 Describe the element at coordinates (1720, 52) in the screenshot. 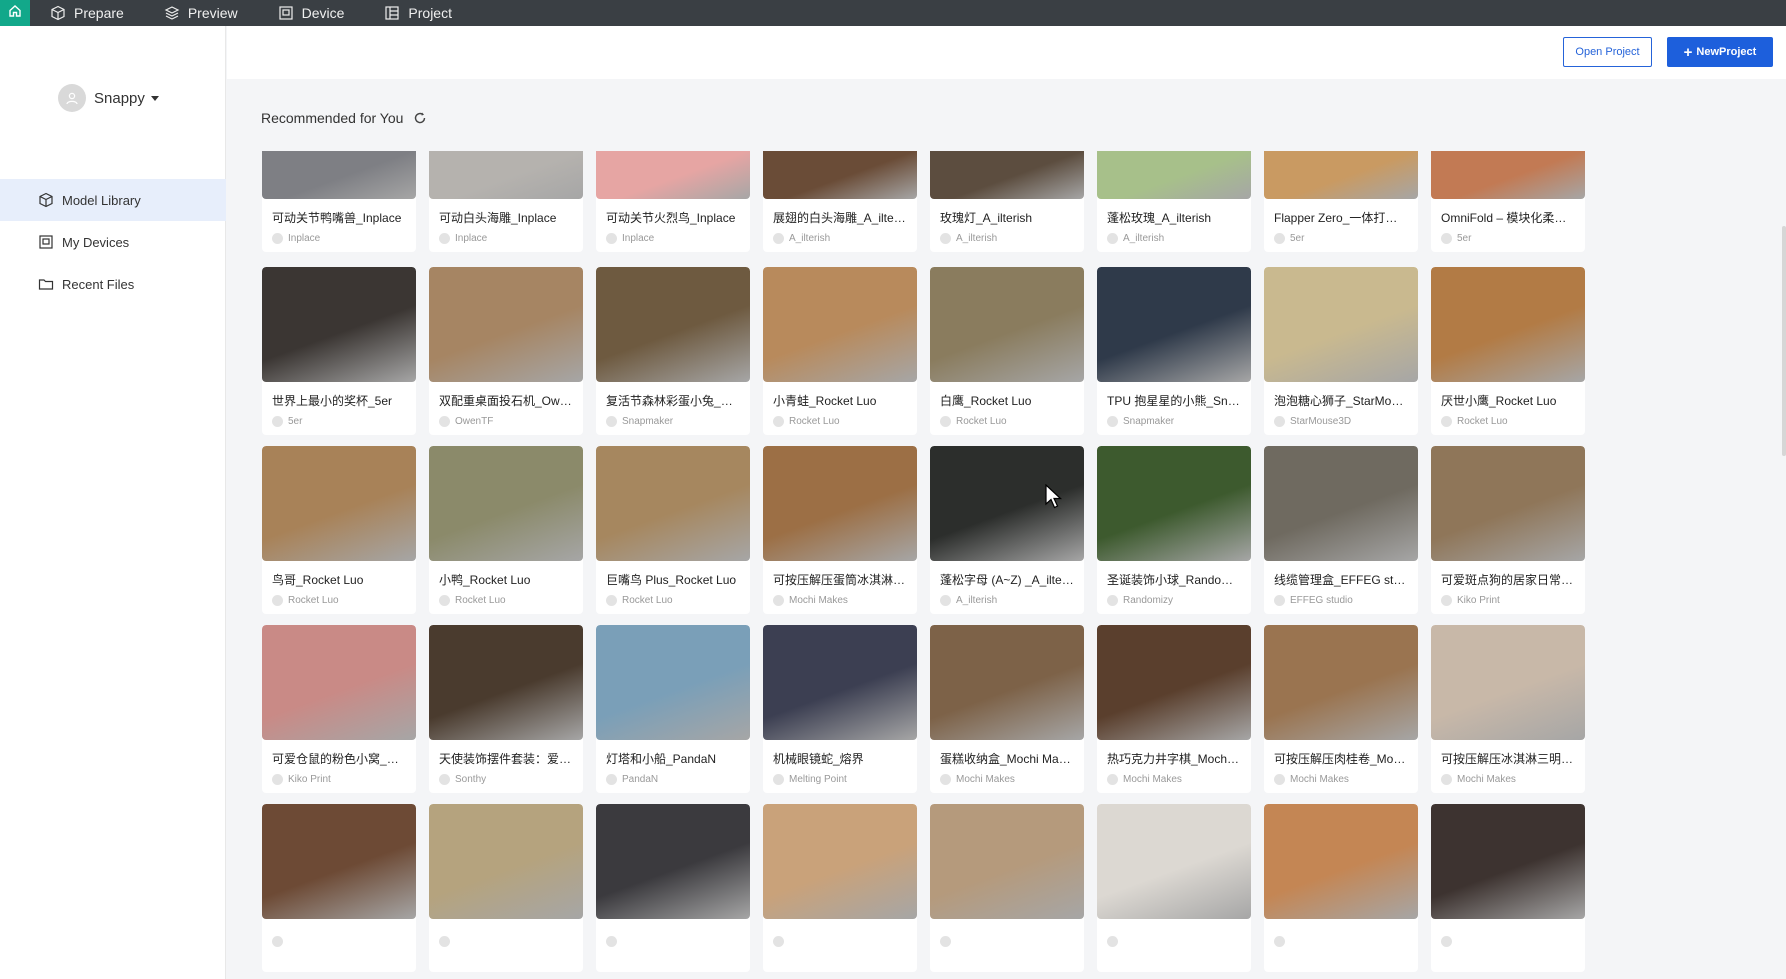

I see `new-project-button: + NewProject` at that location.